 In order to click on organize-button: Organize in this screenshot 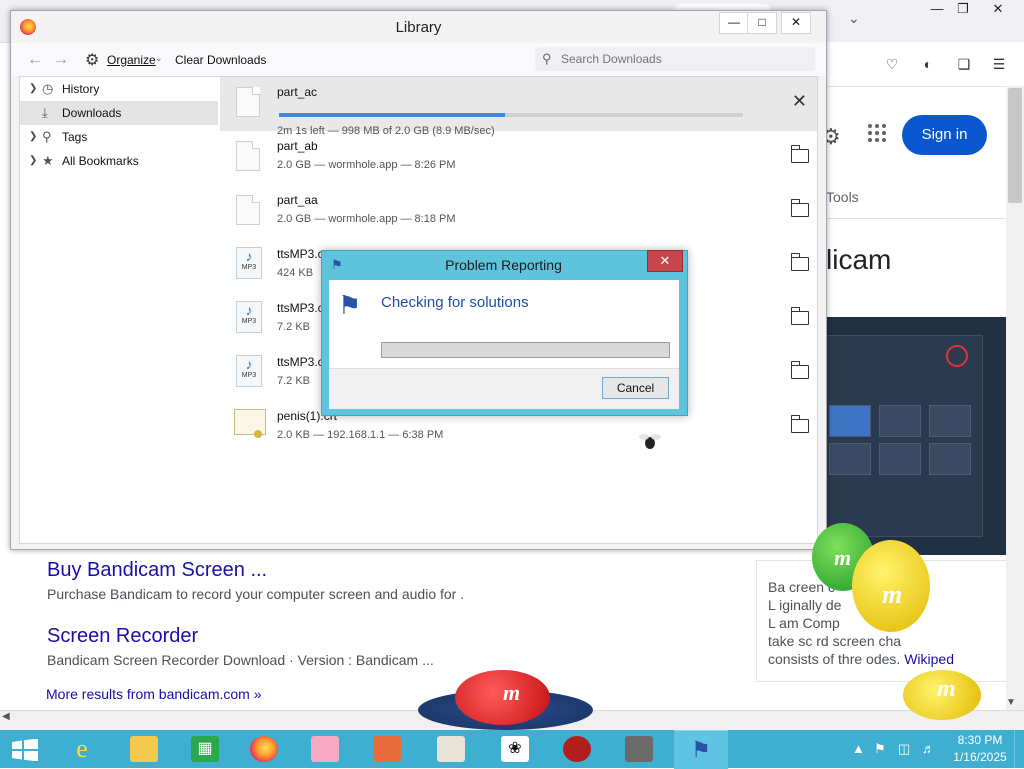, I will do `click(131, 60)`.